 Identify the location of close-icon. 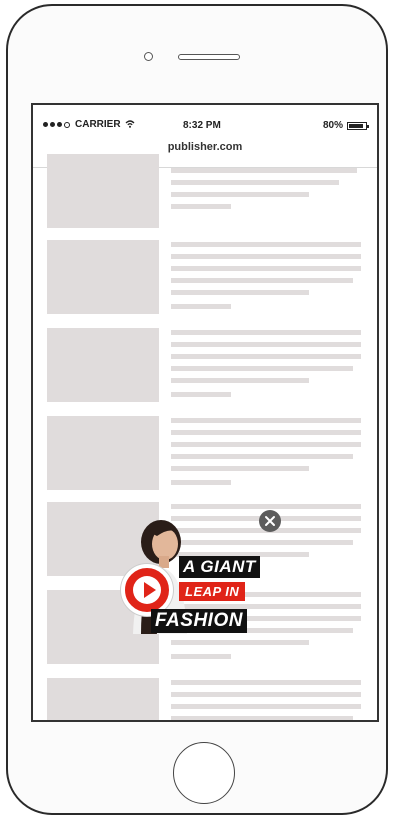
(270, 521).